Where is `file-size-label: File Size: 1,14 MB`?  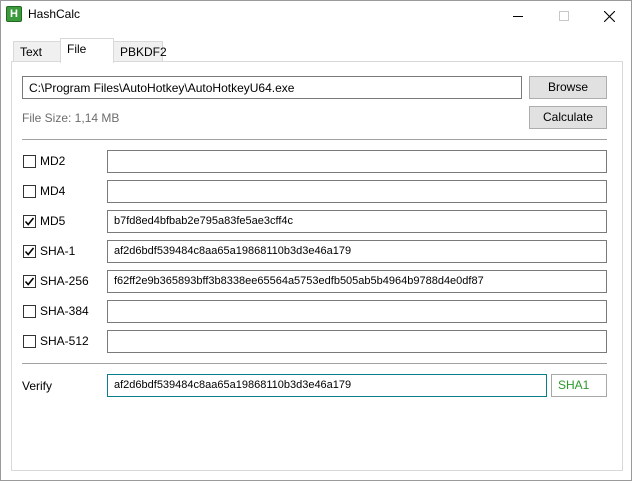 file-size-label: File Size: 1,14 MB is located at coordinates (71, 118).